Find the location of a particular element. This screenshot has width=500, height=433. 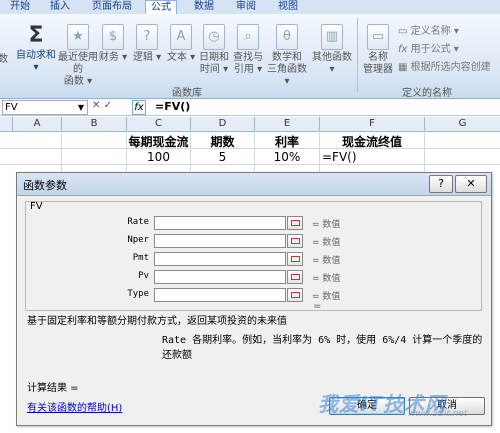

recent-label-2: 函数 is located at coordinates (73, 81).